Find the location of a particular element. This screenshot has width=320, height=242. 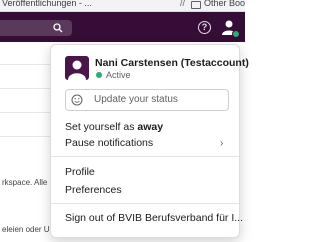

search-icon is located at coordinates (58, 28).